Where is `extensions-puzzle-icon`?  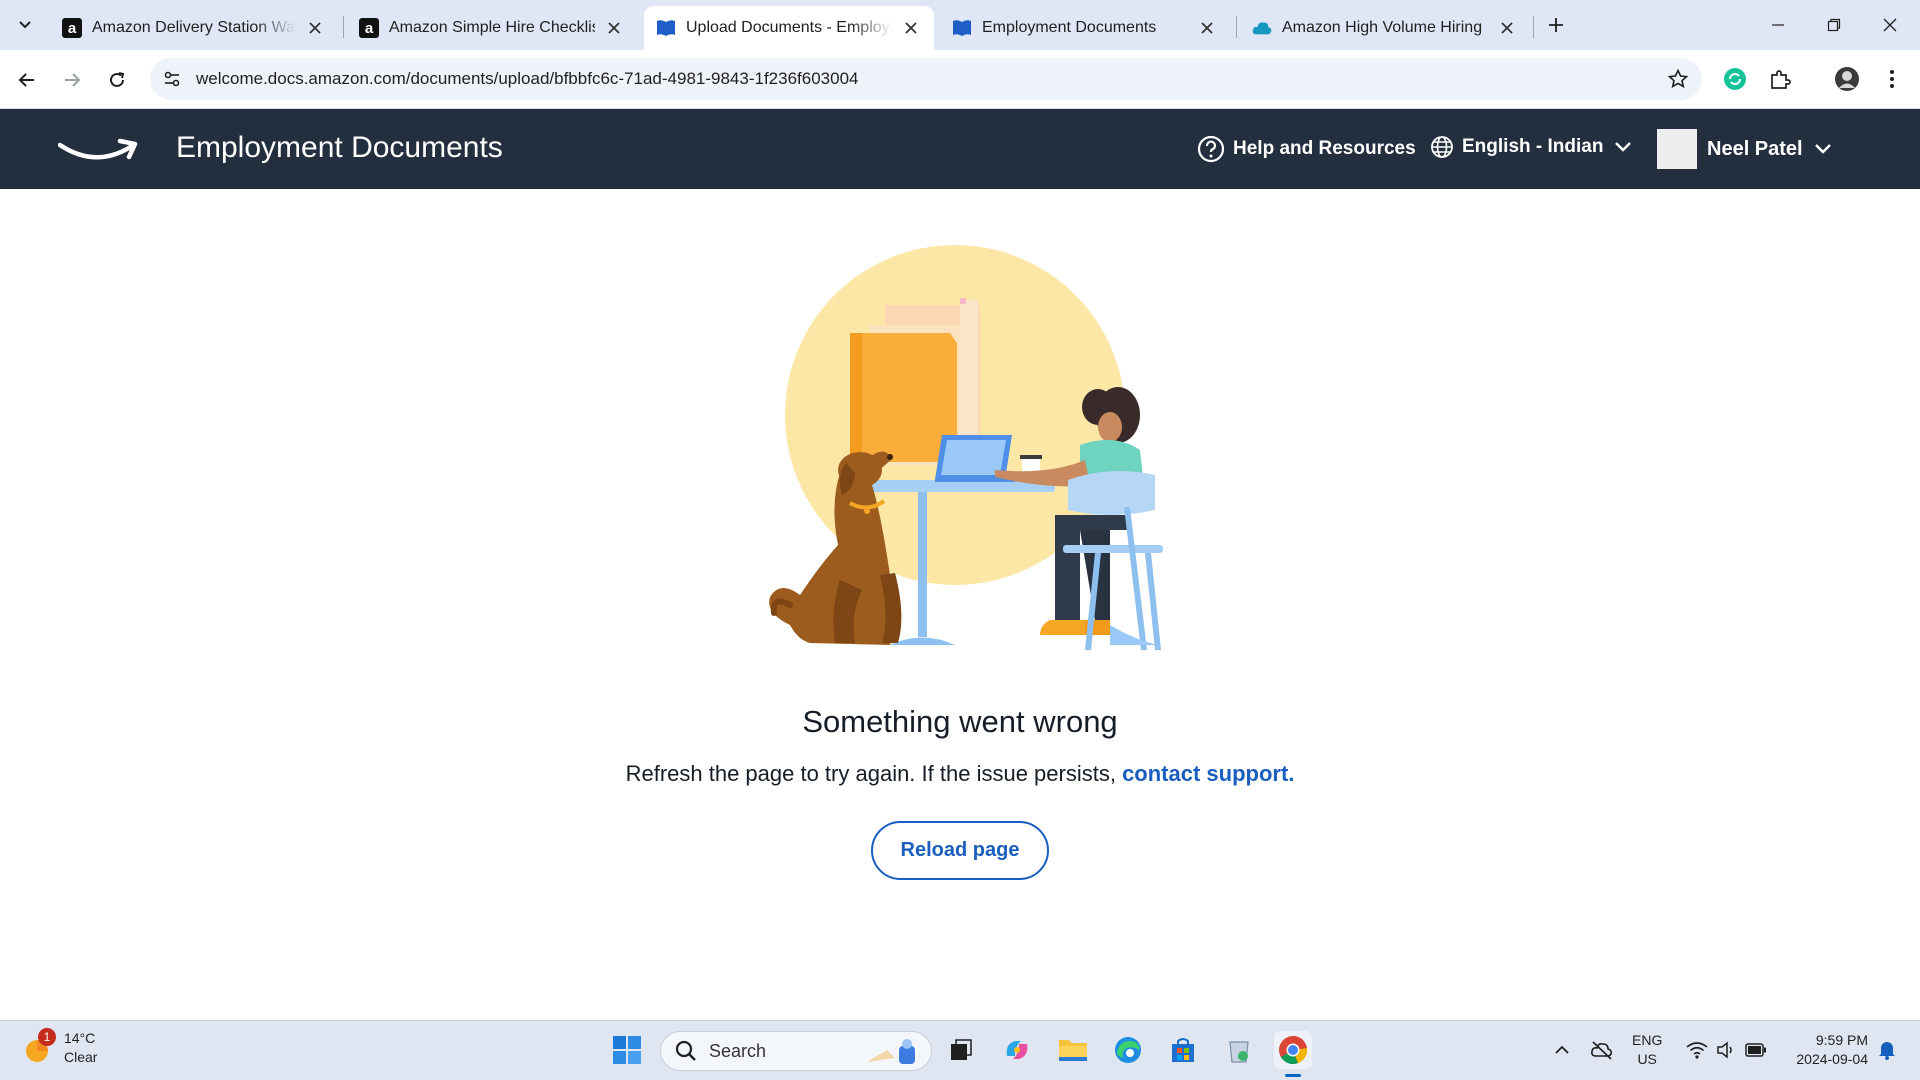 extensions-puzzle-icon is located at coordinates (1780, 79).